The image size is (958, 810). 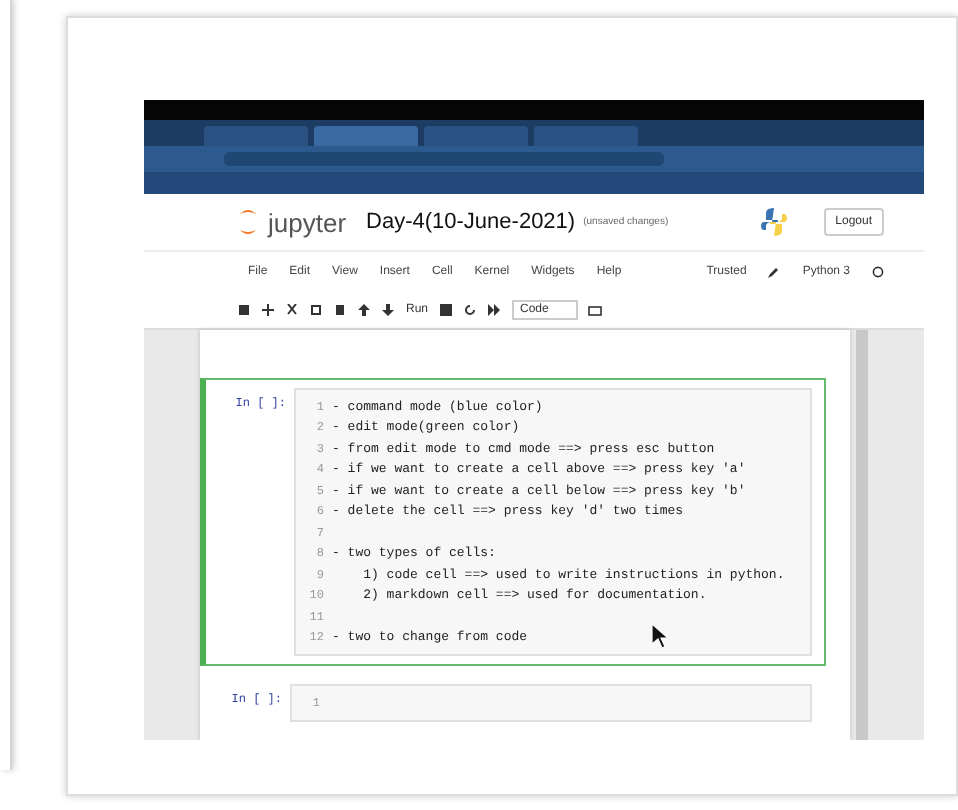 I want to click on copy-icon, so click(x=316, y=310).